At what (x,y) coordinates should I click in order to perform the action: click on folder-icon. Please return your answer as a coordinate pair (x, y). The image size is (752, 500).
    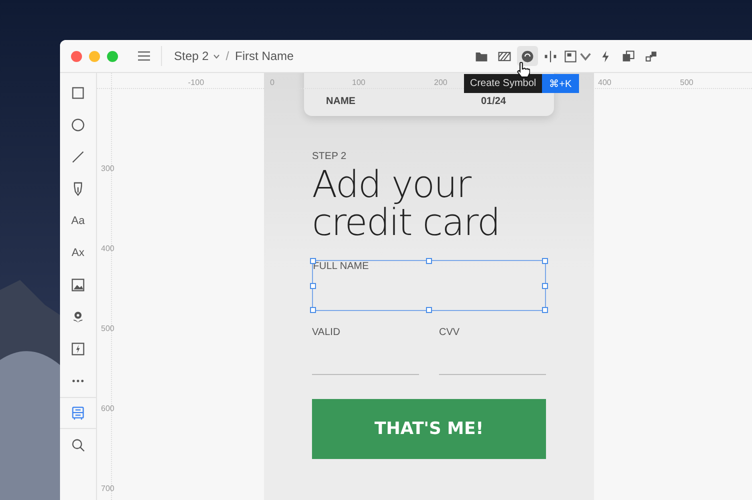
    Looking at the image, I should click on (481, 56).